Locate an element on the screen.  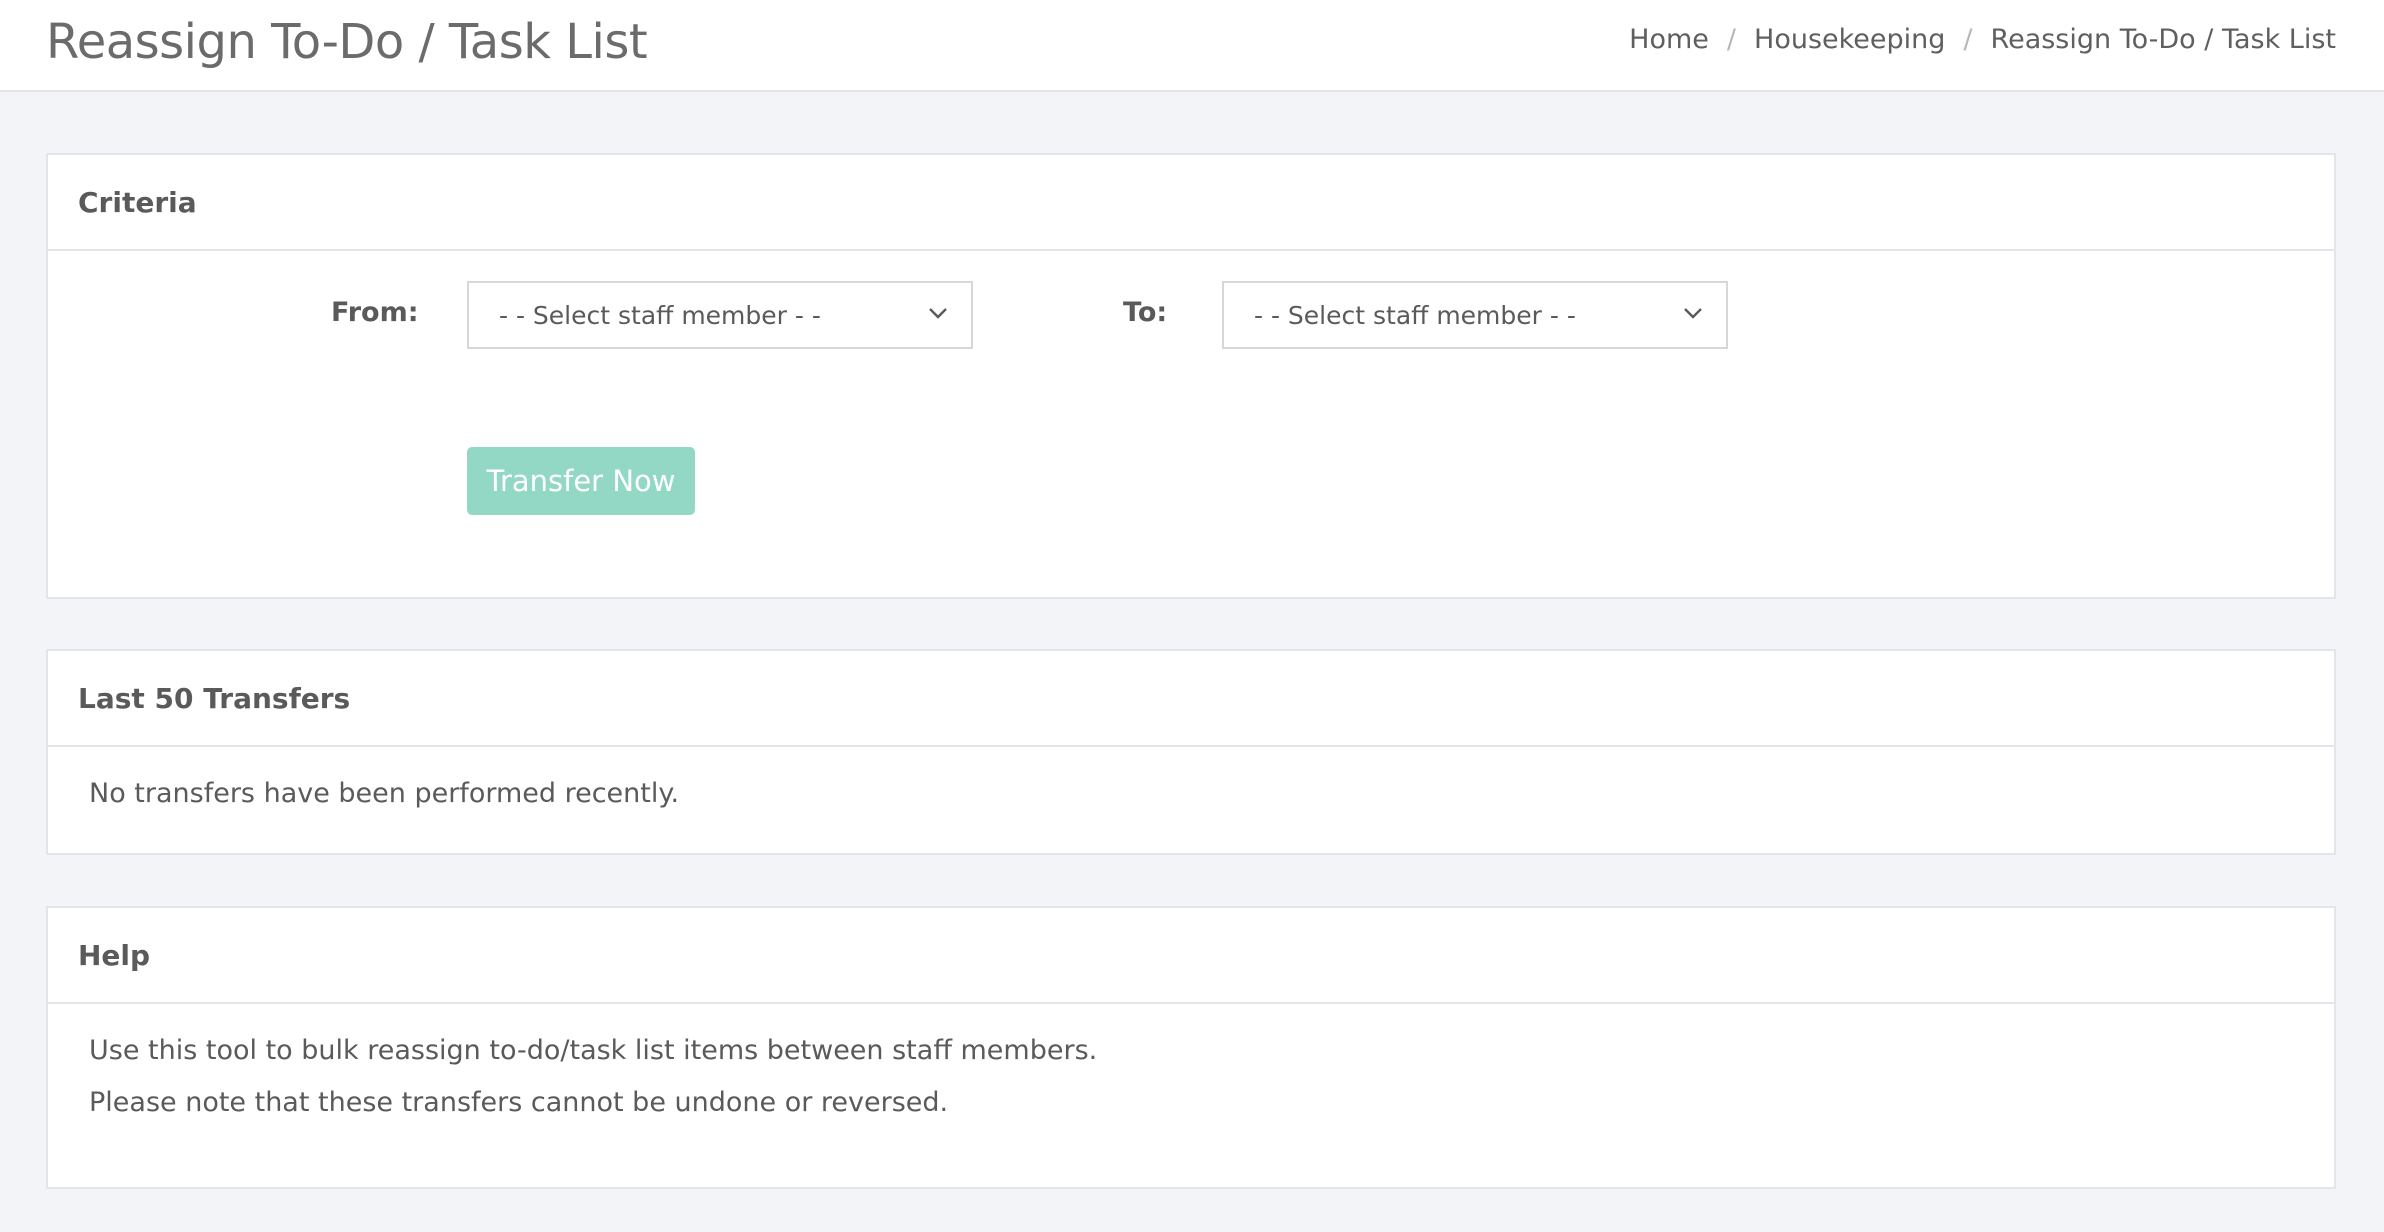
breadcrumb-housekeeping: Housekeeping is located at coordinates (1849, 39).